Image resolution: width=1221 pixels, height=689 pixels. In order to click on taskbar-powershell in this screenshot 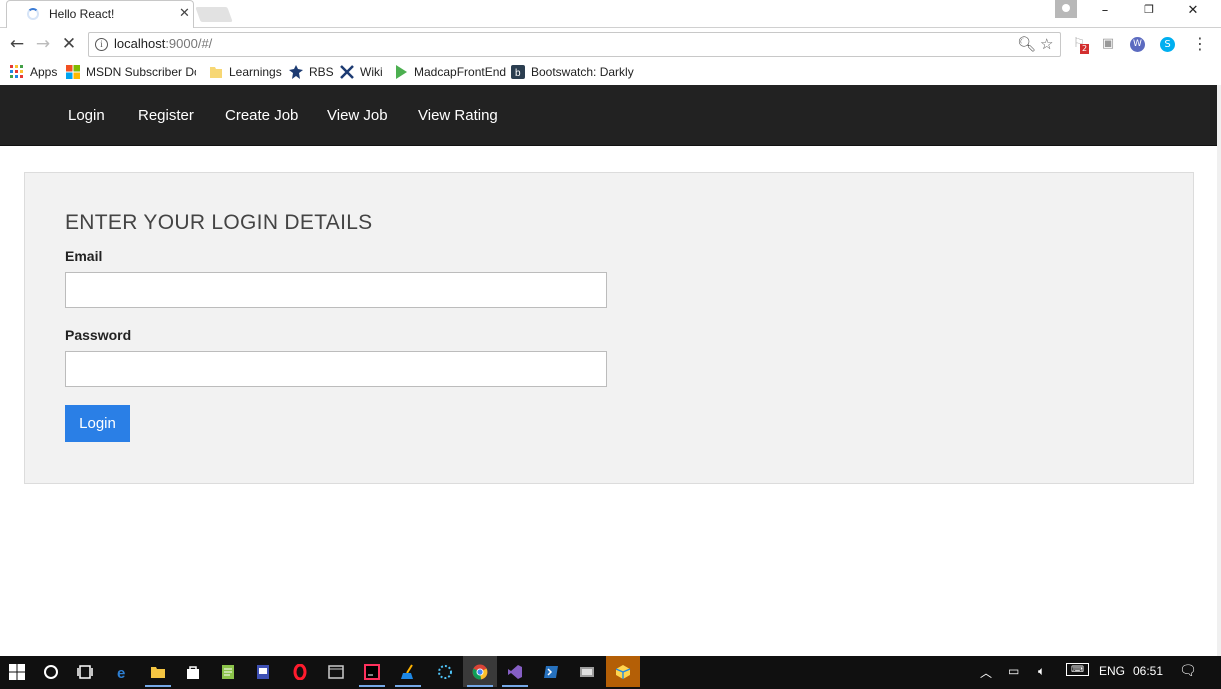, I will do `click(551, 671)`.